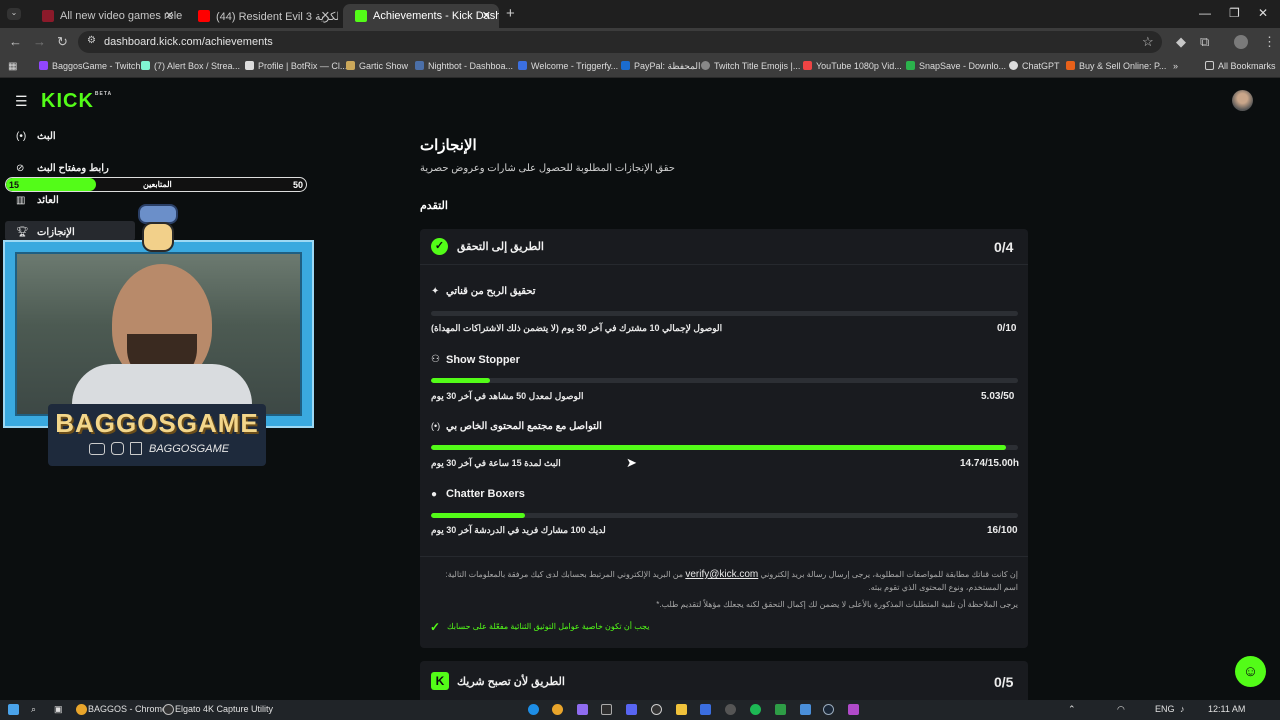 The image size is (1280, 720). Describe the element at coordinates (48, 200) in the screenshot. I see `sidebar-item-revenue: العائد` at that location.